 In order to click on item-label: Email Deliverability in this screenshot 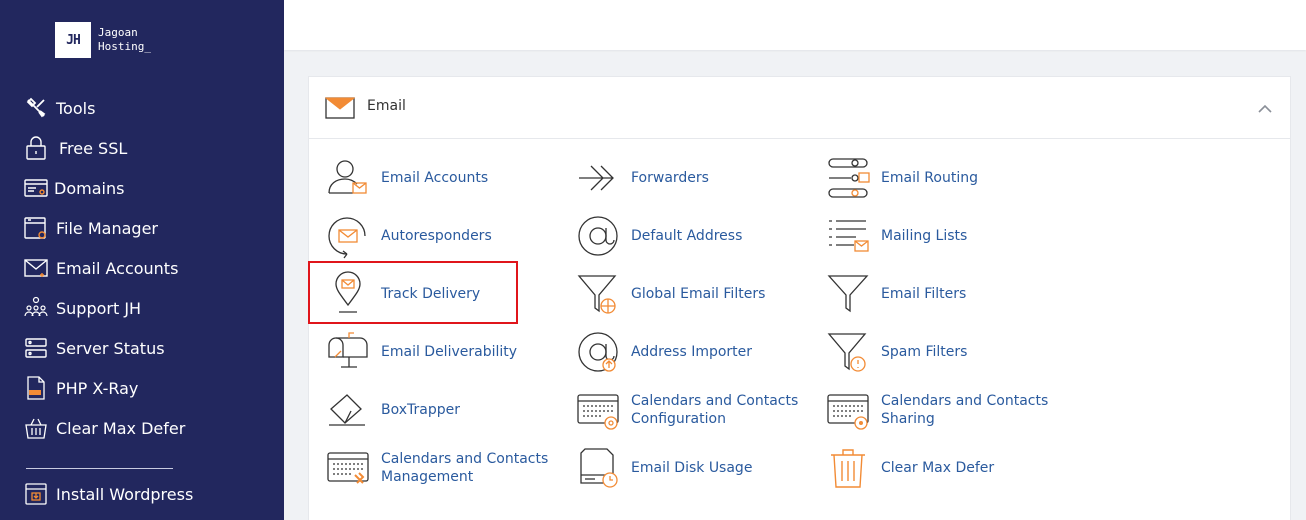, I will do `click(449, 352)`.